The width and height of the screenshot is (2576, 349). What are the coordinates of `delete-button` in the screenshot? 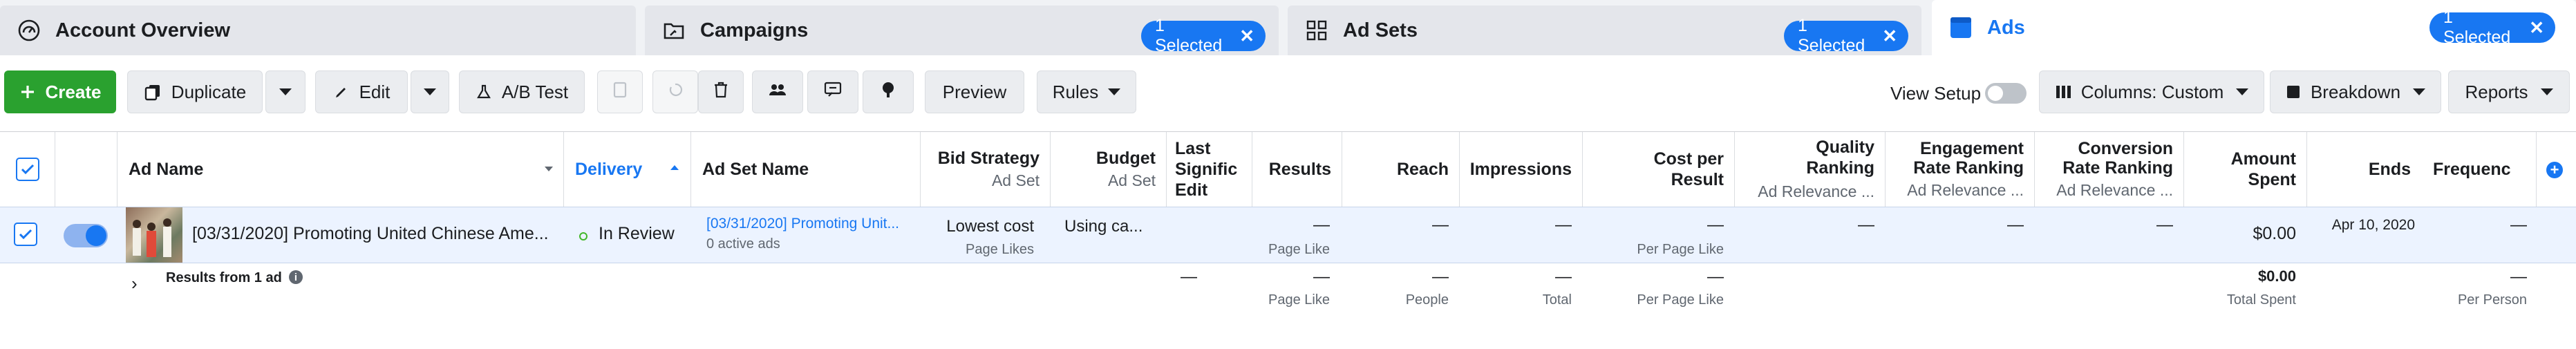 It's located at (721, 91).